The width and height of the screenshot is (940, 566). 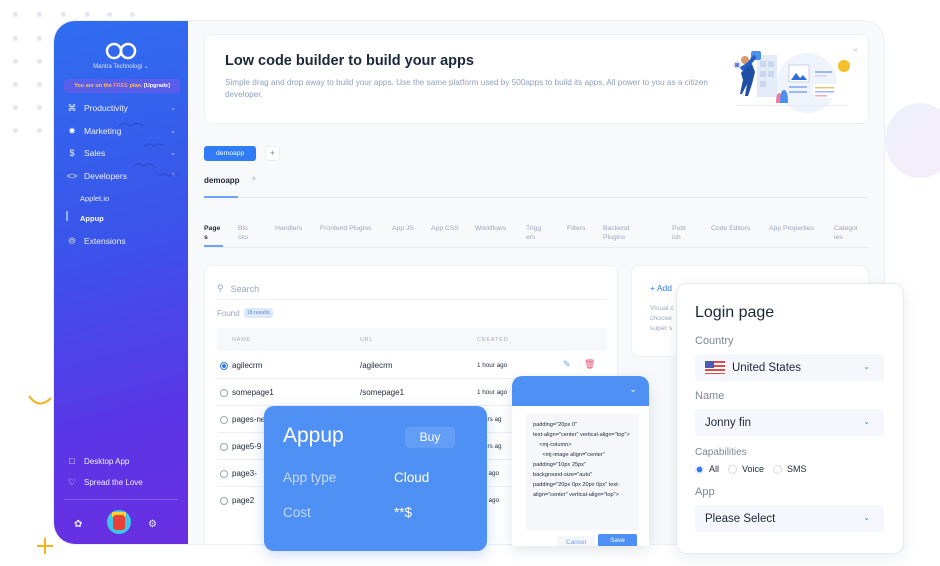 What do you see at coordinates (533, 233) in the screenshot?
I see `tab-triggers: Trigg ers` at bounding box center [533, 233].